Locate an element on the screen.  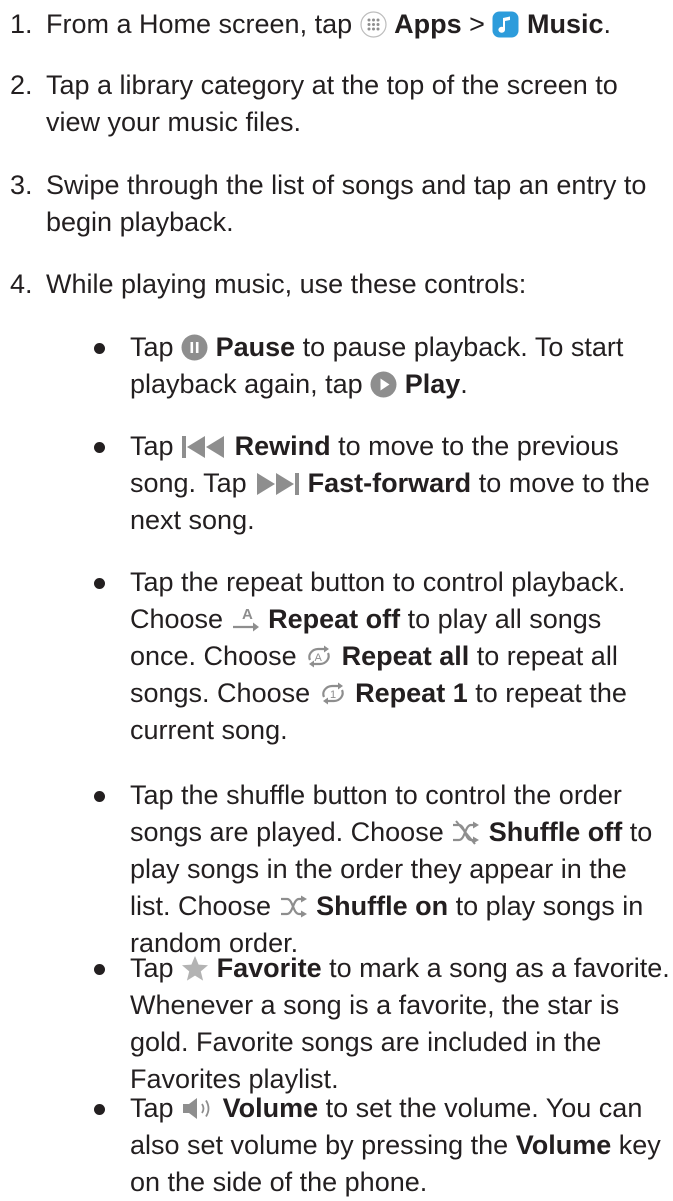
star-icon is located at coordinates (195, 968).